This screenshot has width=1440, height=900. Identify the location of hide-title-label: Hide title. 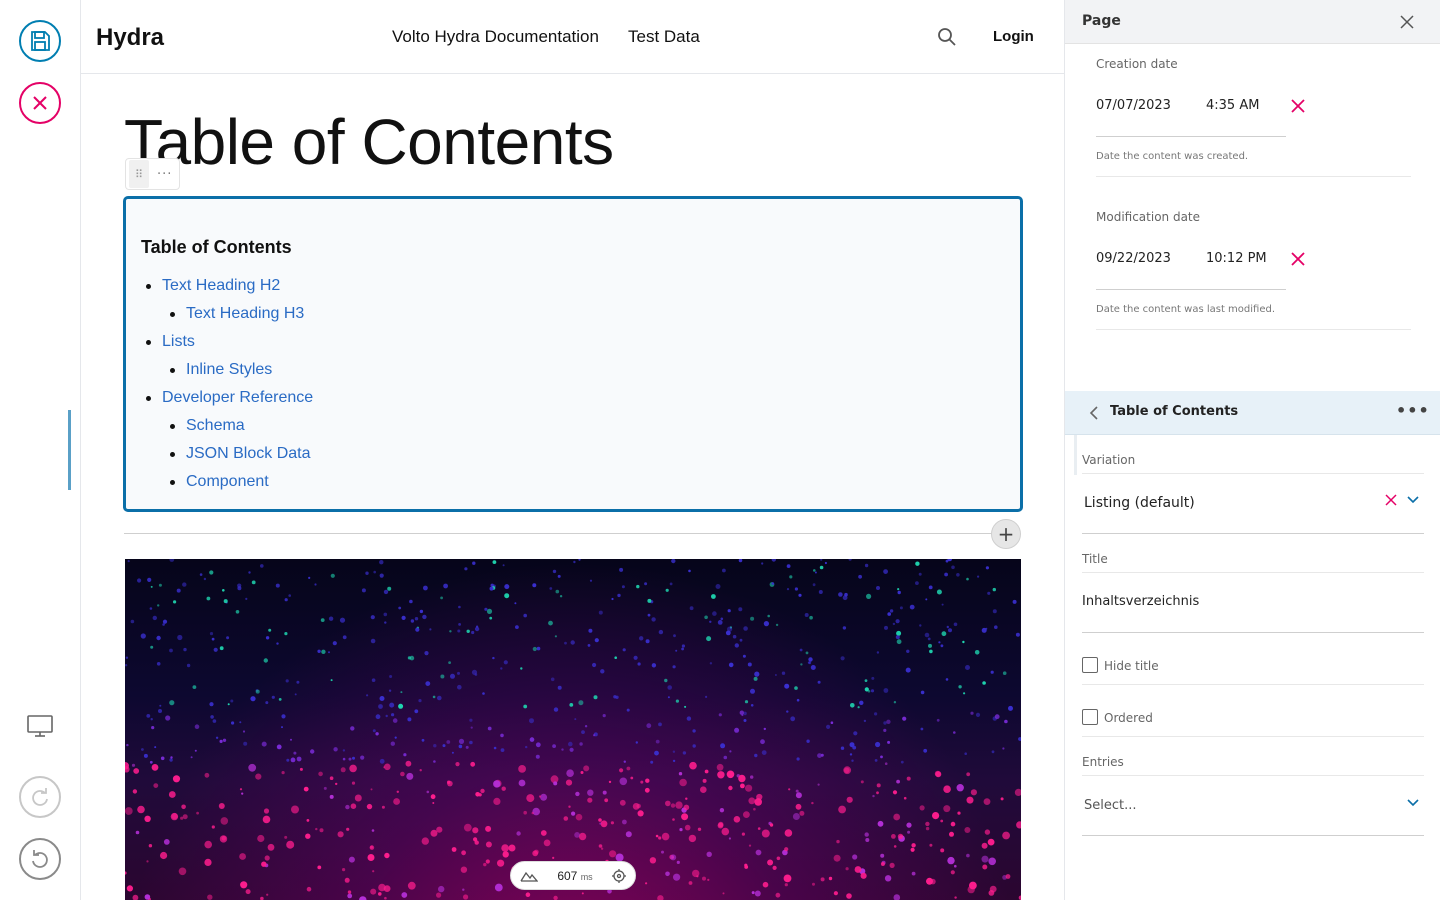
(1131, 666).